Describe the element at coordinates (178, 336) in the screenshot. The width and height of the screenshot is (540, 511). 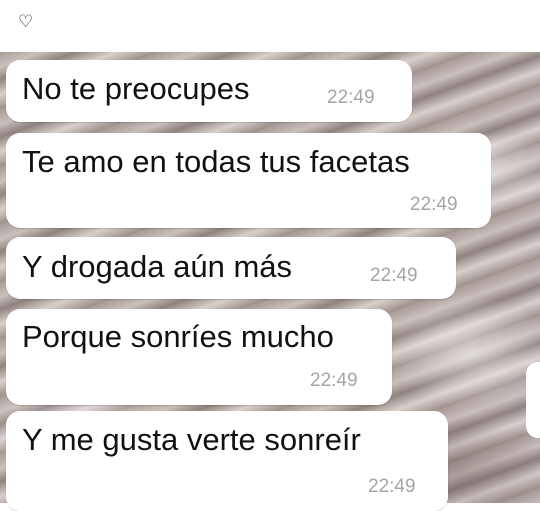
I see `message-text: Porque sonríes mucho` at that location.